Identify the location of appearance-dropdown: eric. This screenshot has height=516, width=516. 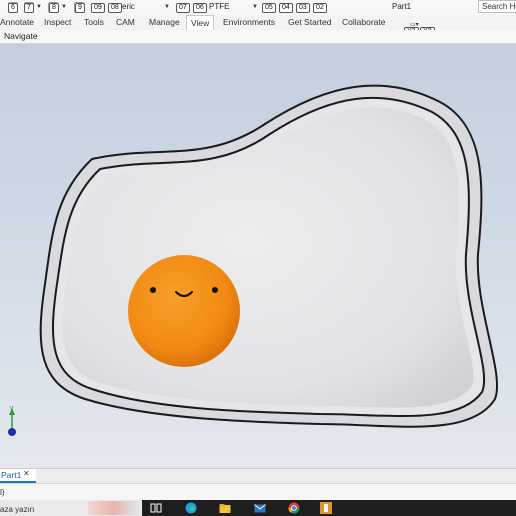
(128, 7).